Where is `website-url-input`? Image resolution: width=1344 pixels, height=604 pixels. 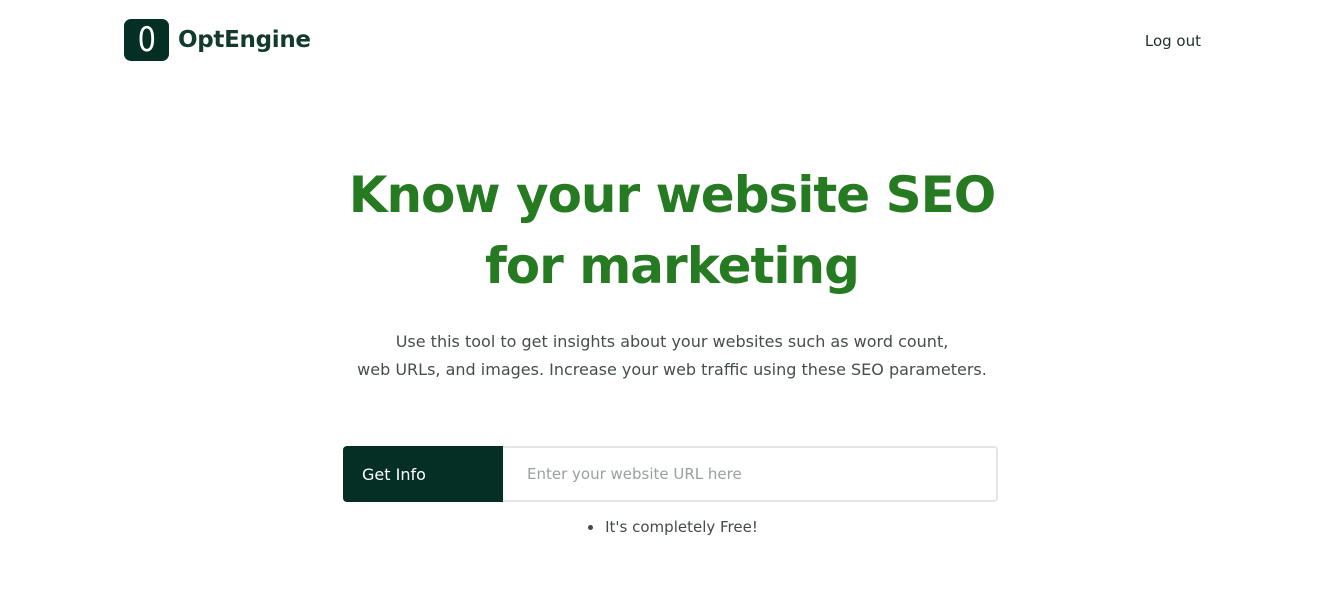
website-url-input is located at coordinates (750, 474).